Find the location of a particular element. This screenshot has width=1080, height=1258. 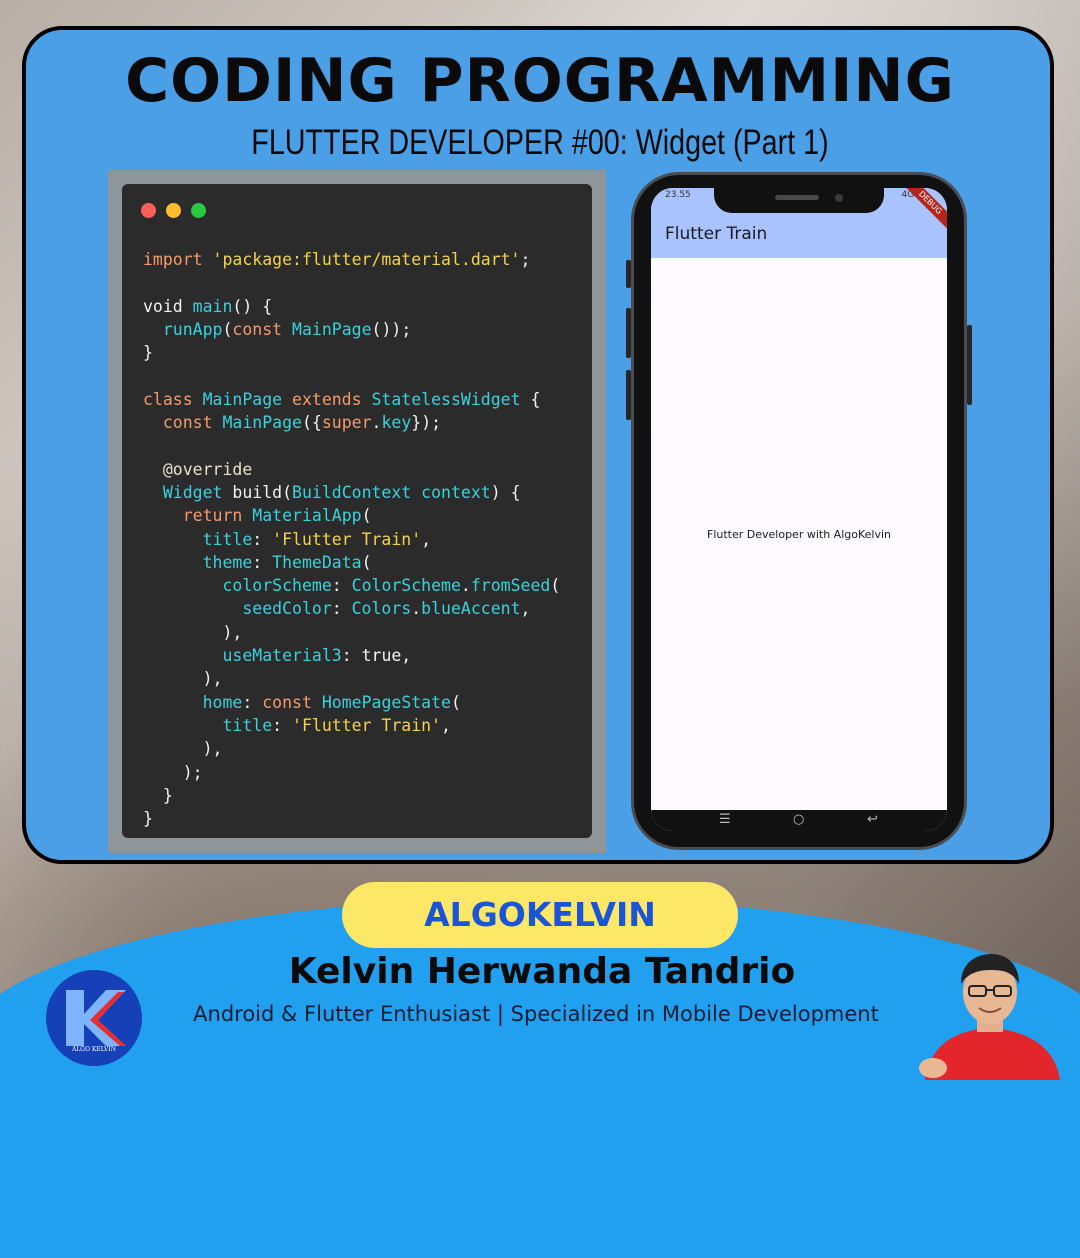

code-line: void main() { is located at coordinates (351, 306).